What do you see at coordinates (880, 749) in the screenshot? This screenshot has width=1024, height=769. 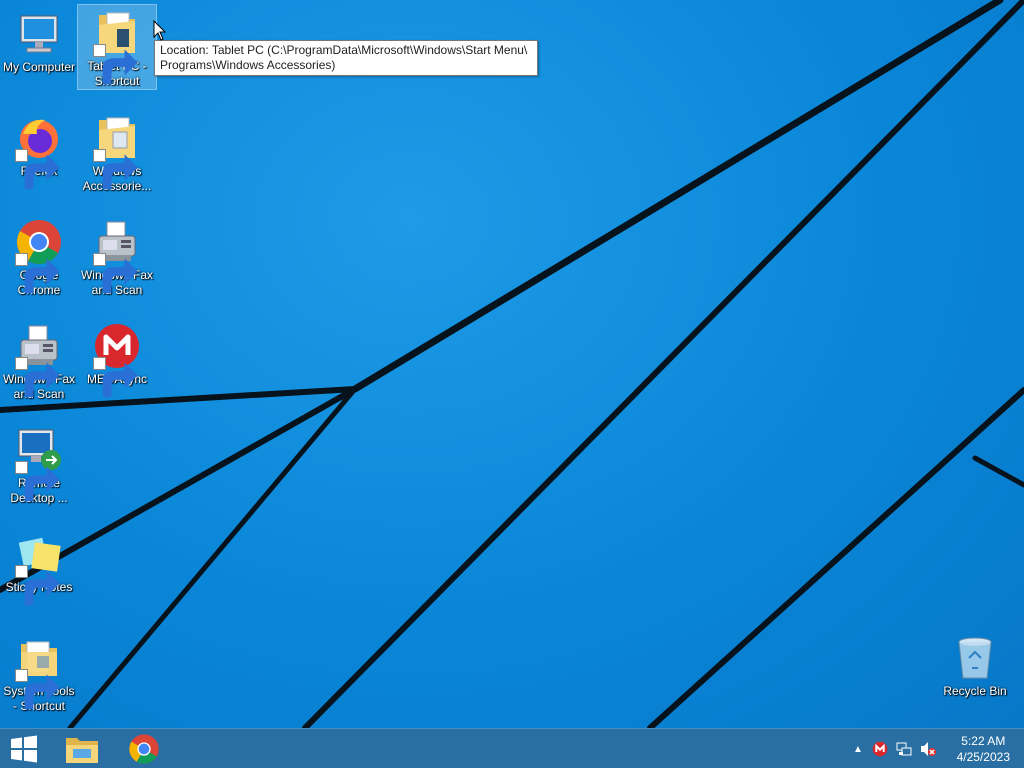 I see `mega-icon` at bounding box center [880, 749].